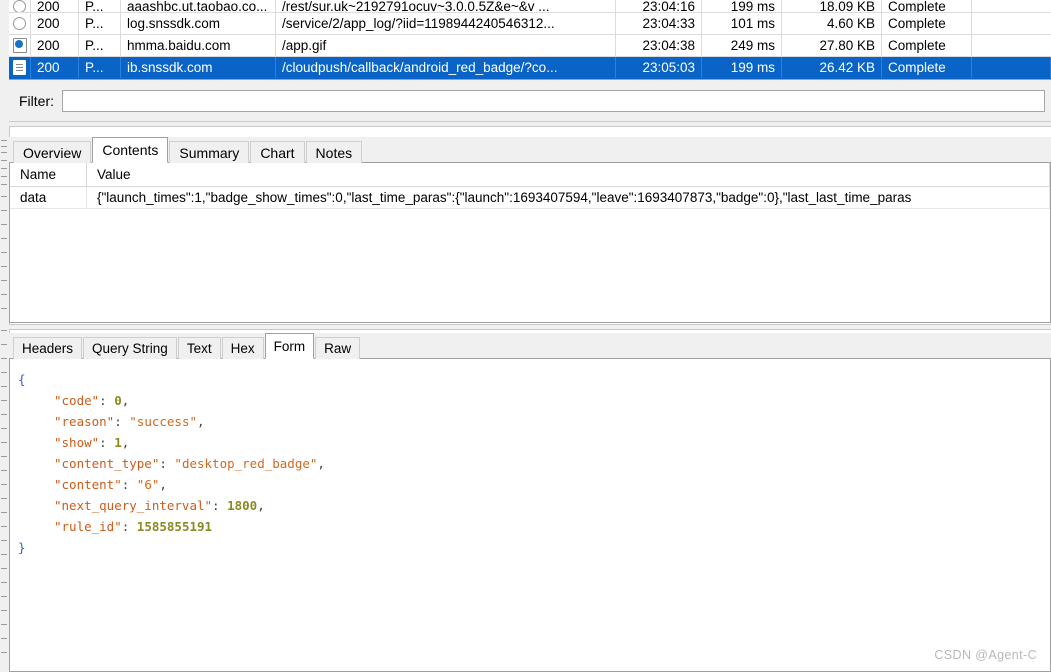 The height and width of the screenshot is (672, 1051). Describe the element at coordinates (289, 346) in the screenshot. I see `tab-form: Form` at that location.